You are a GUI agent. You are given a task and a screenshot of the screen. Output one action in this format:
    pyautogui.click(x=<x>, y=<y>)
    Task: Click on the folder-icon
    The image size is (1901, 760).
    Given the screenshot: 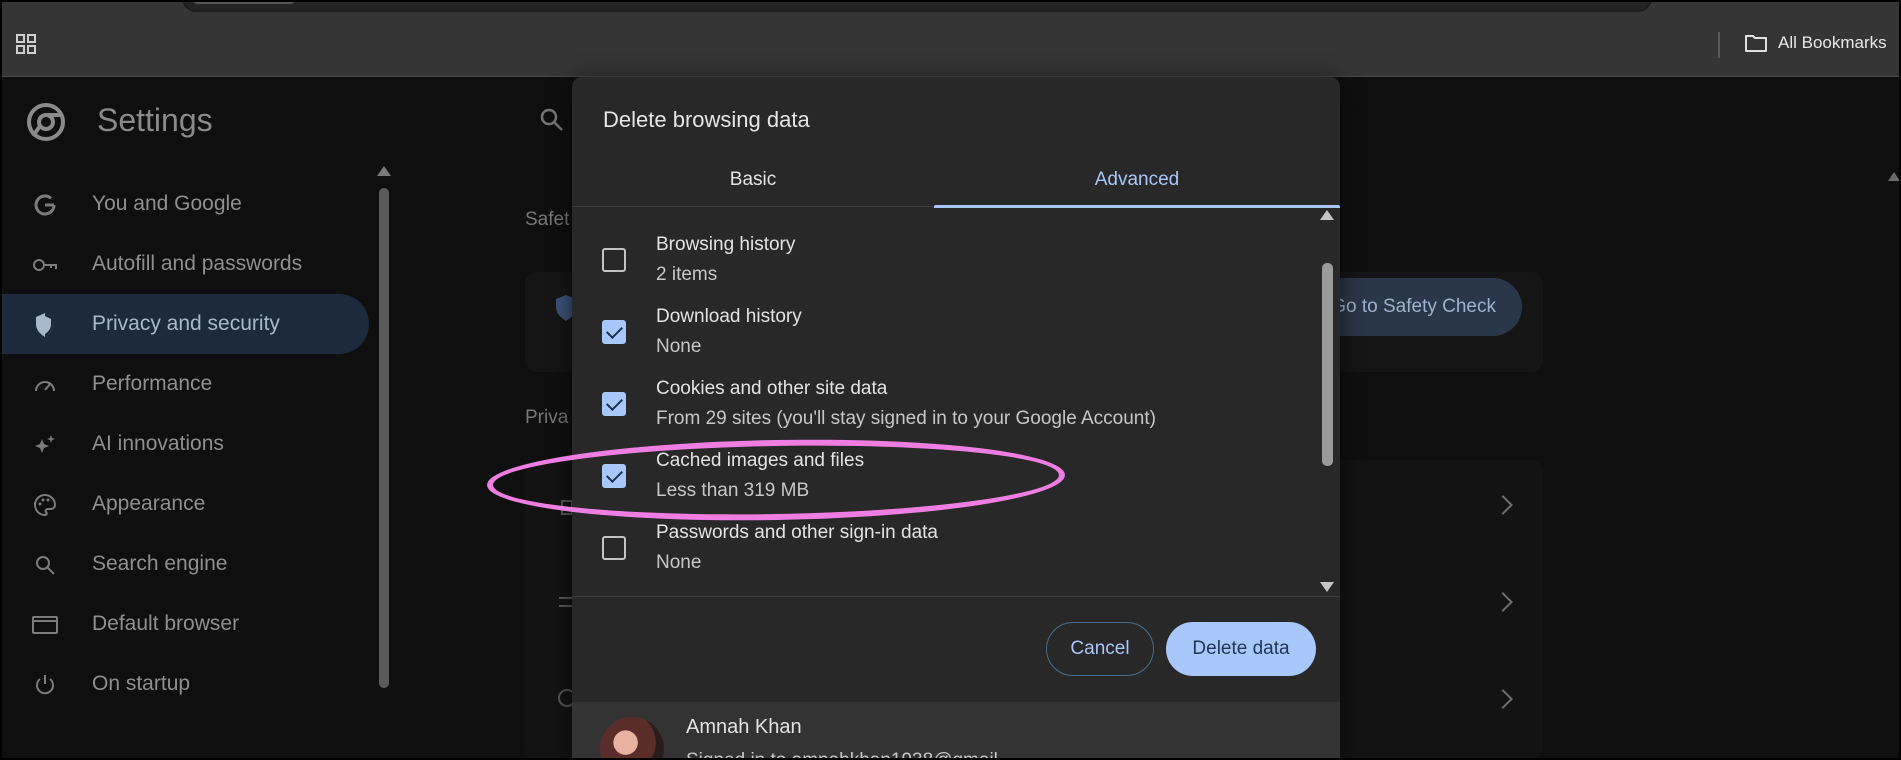 What is the action you would take?
    pyautogui.click(x=1756, y=43)
    